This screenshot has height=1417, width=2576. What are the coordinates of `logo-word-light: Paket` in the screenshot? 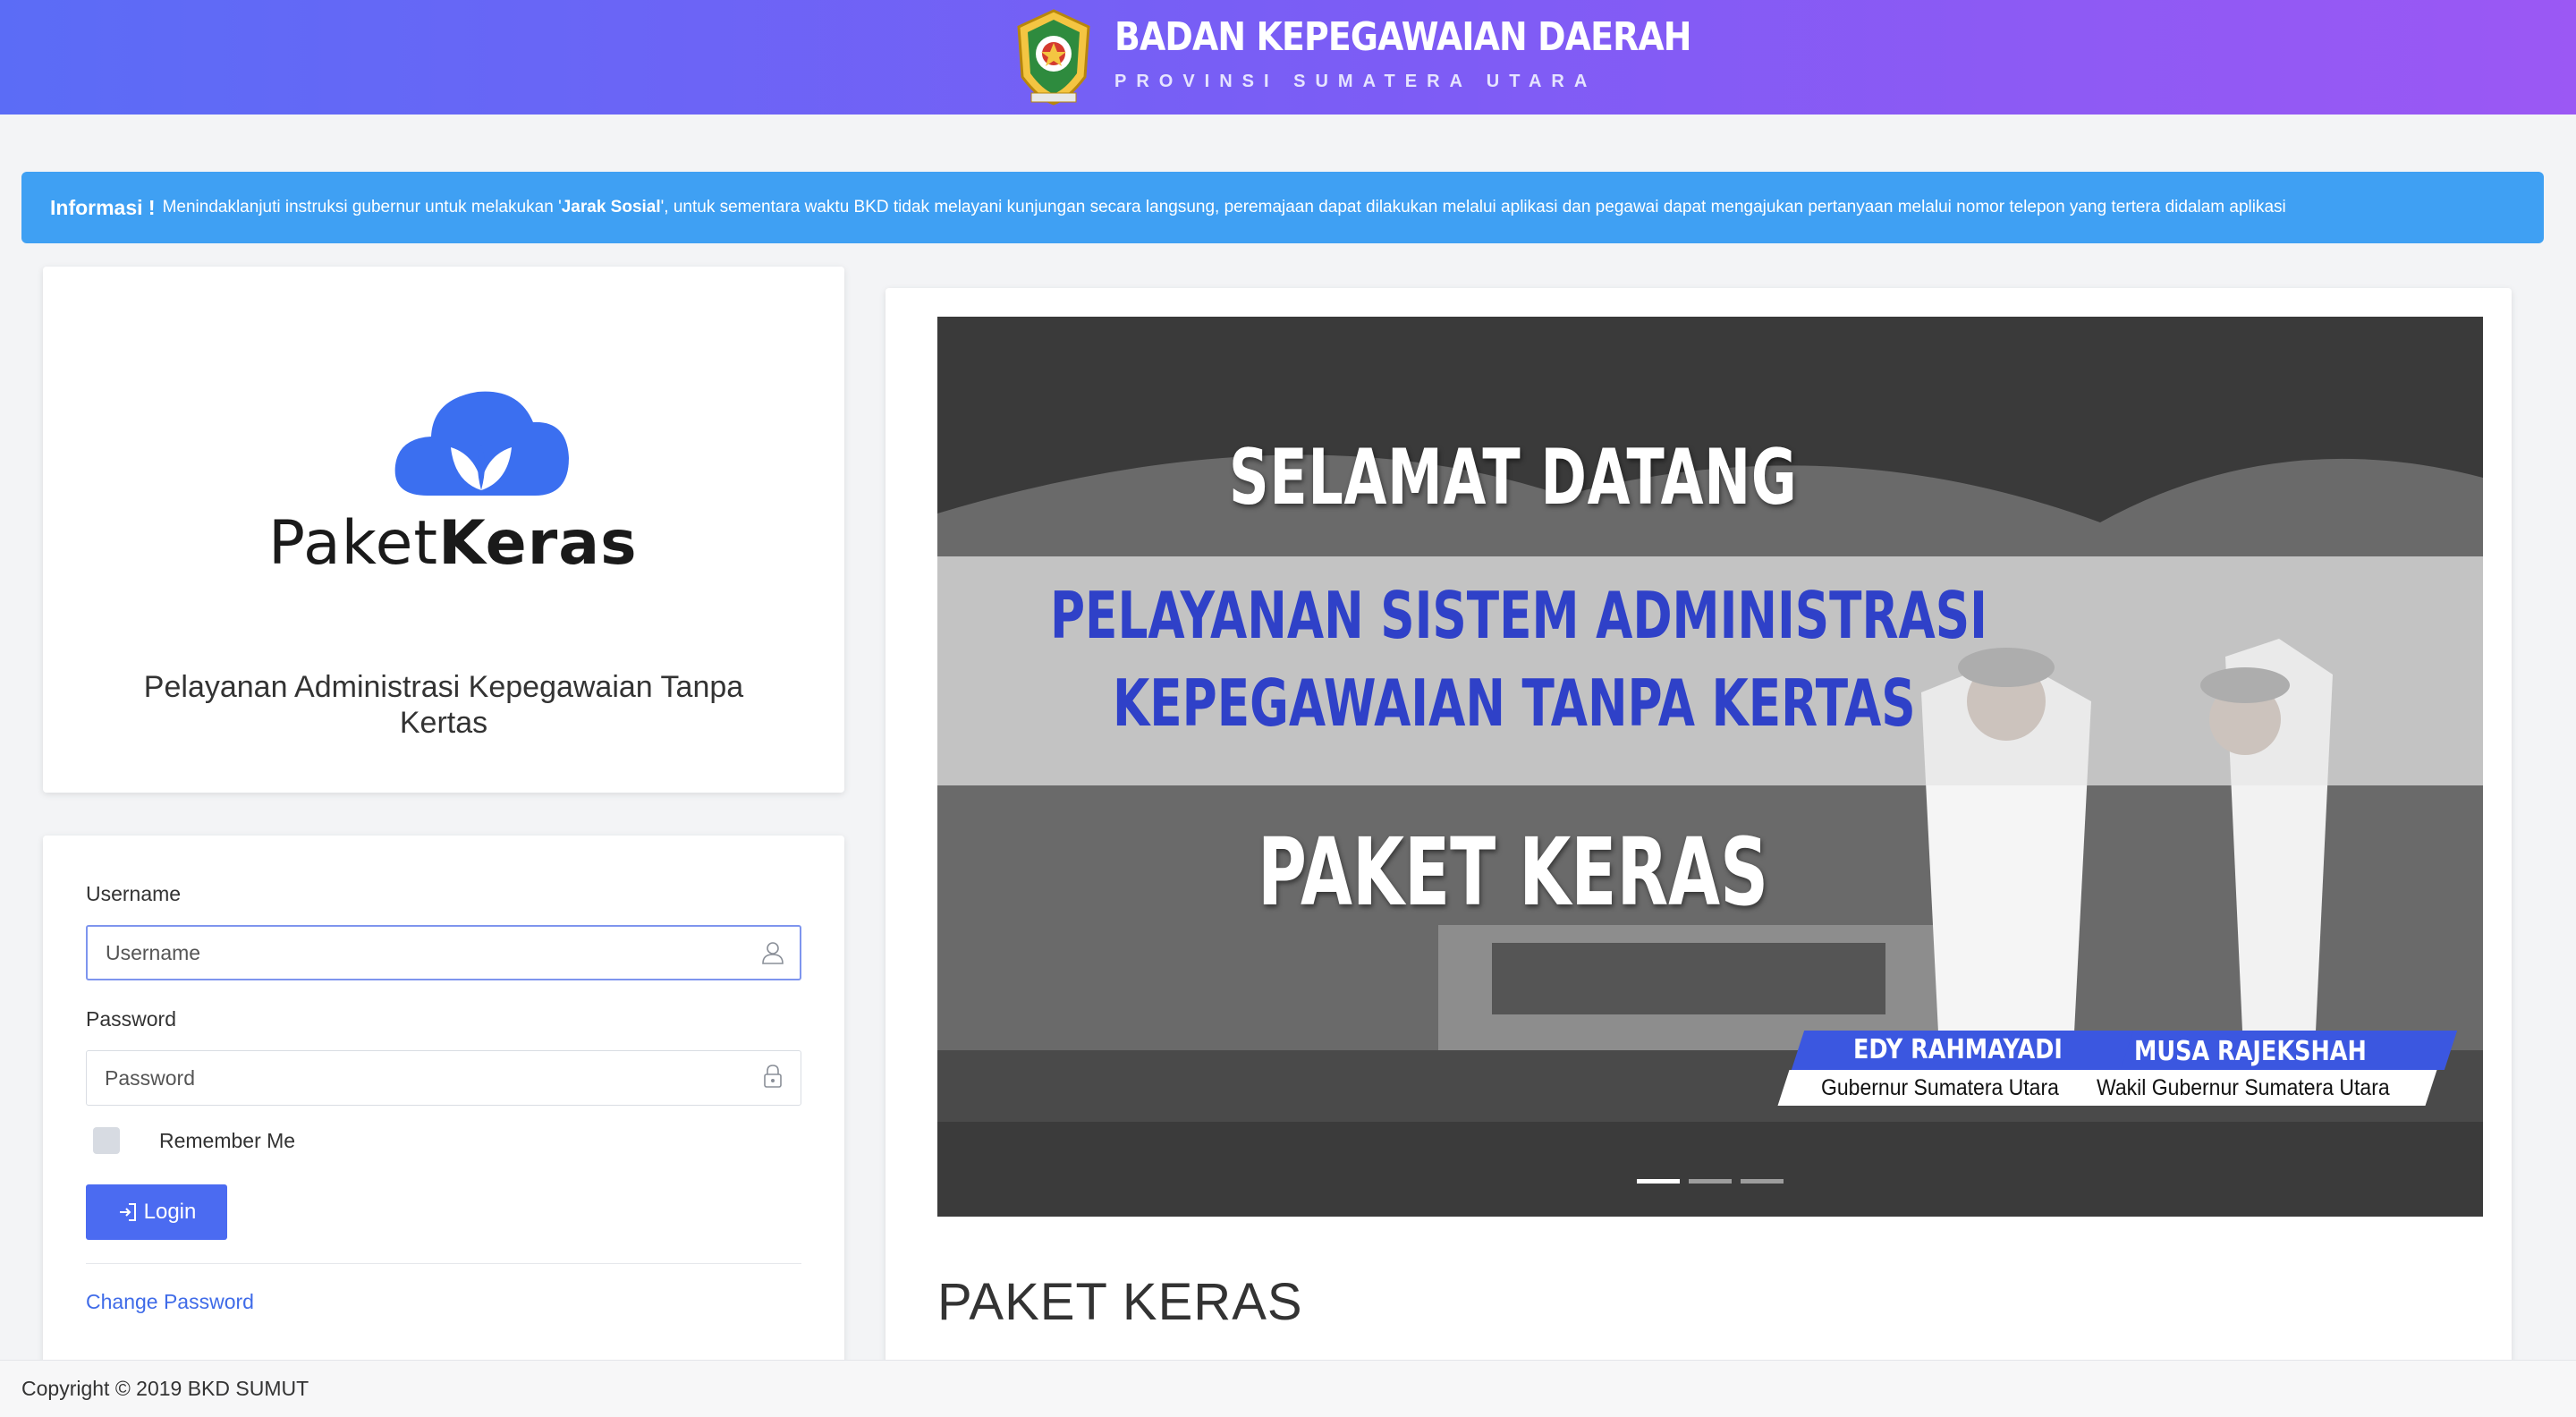 It's located at (353, 543).